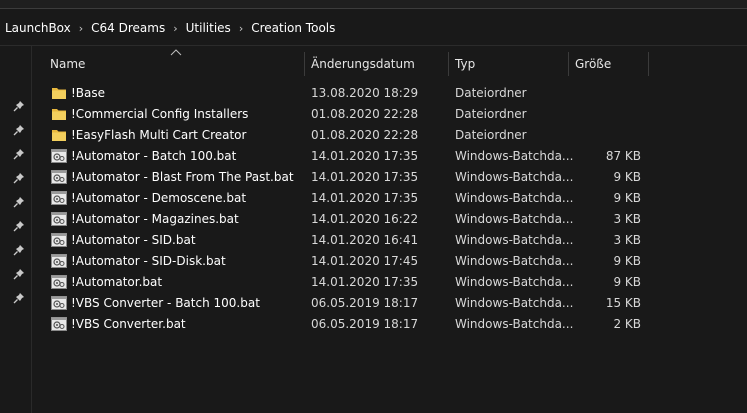  I want to click on file-name: !Commercial Config Installers, so click(160, 114).